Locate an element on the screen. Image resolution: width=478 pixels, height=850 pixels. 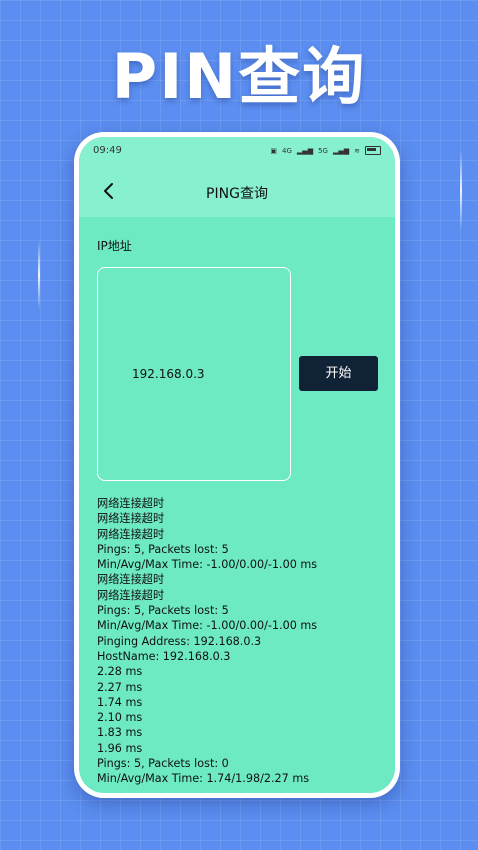
ip-address-label: IP地址 is located at coordinates (114, 246).